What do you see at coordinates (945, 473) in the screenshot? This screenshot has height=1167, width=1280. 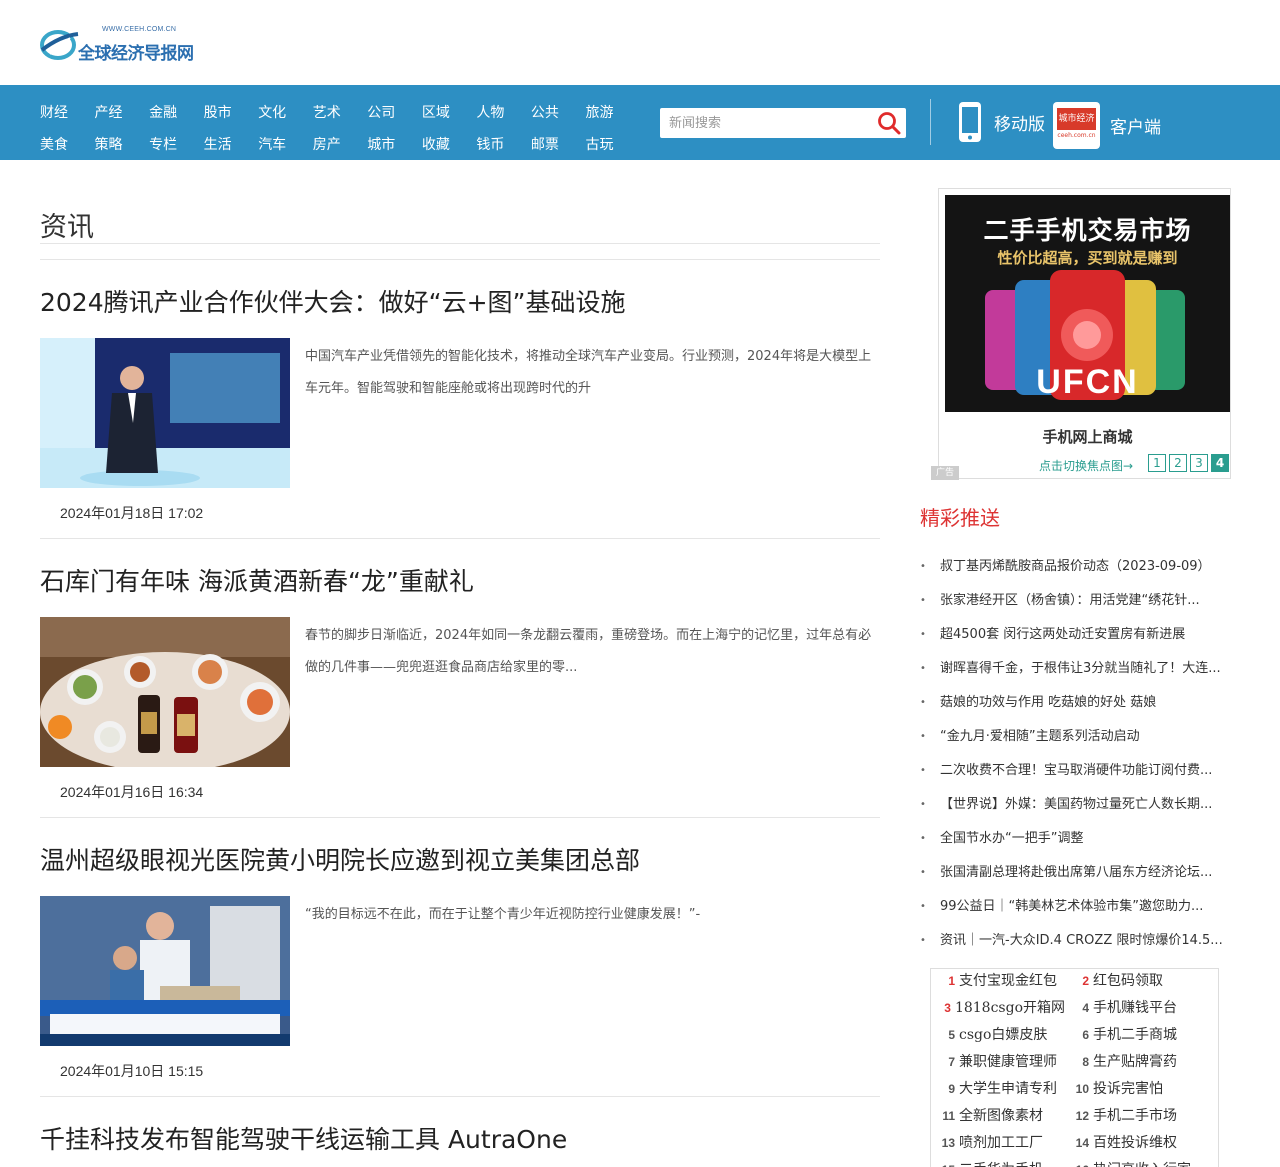 I see `ad-label-badge: 广告` at bounding box center [945, 473].